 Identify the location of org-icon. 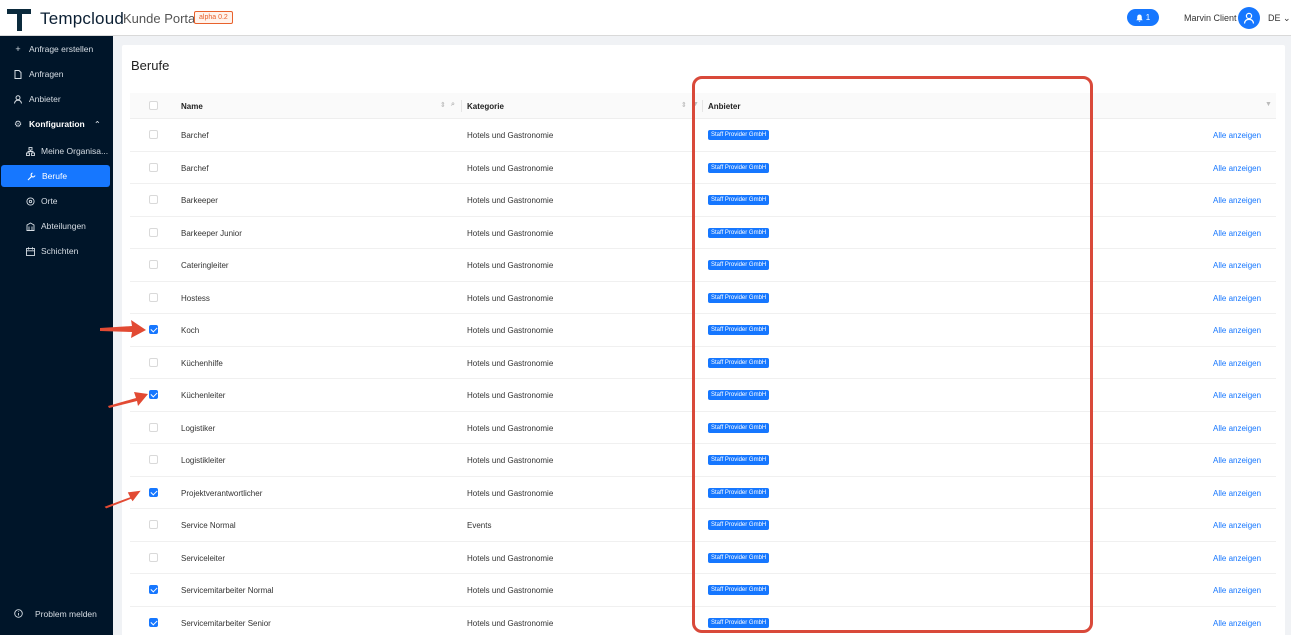
(30, 151).